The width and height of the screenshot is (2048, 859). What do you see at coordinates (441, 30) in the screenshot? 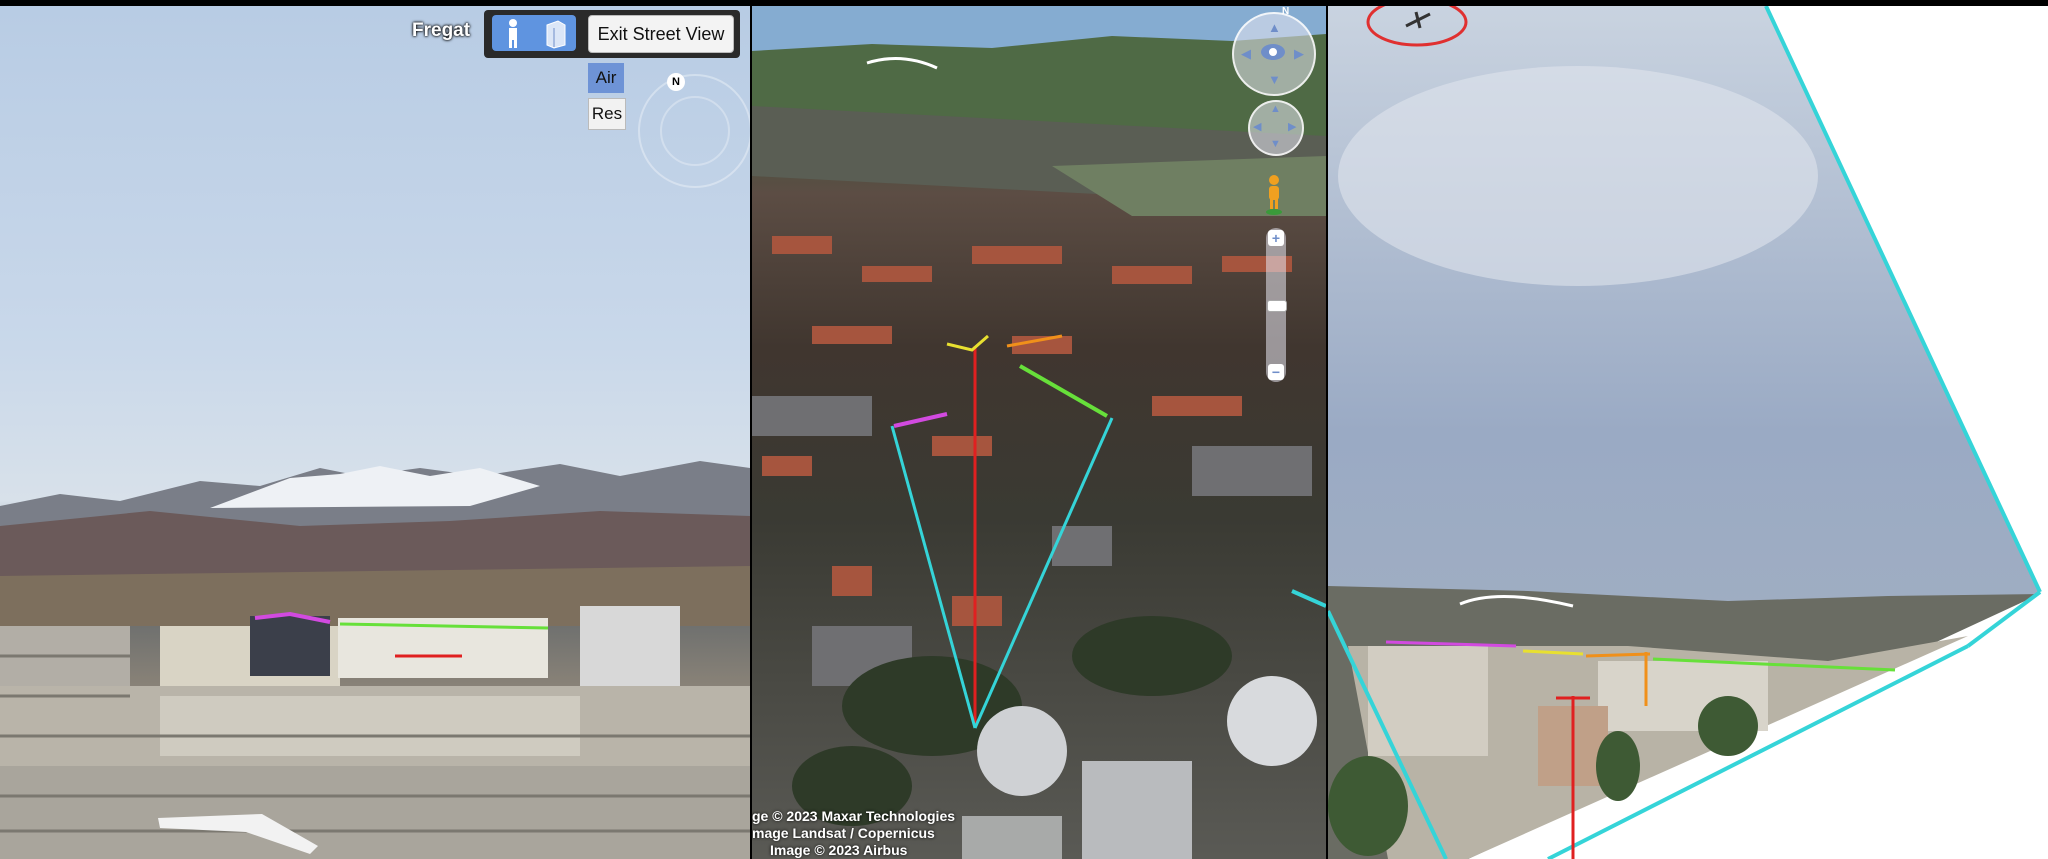
I see `location-label: Fregat` at bounding box center [441, 30].